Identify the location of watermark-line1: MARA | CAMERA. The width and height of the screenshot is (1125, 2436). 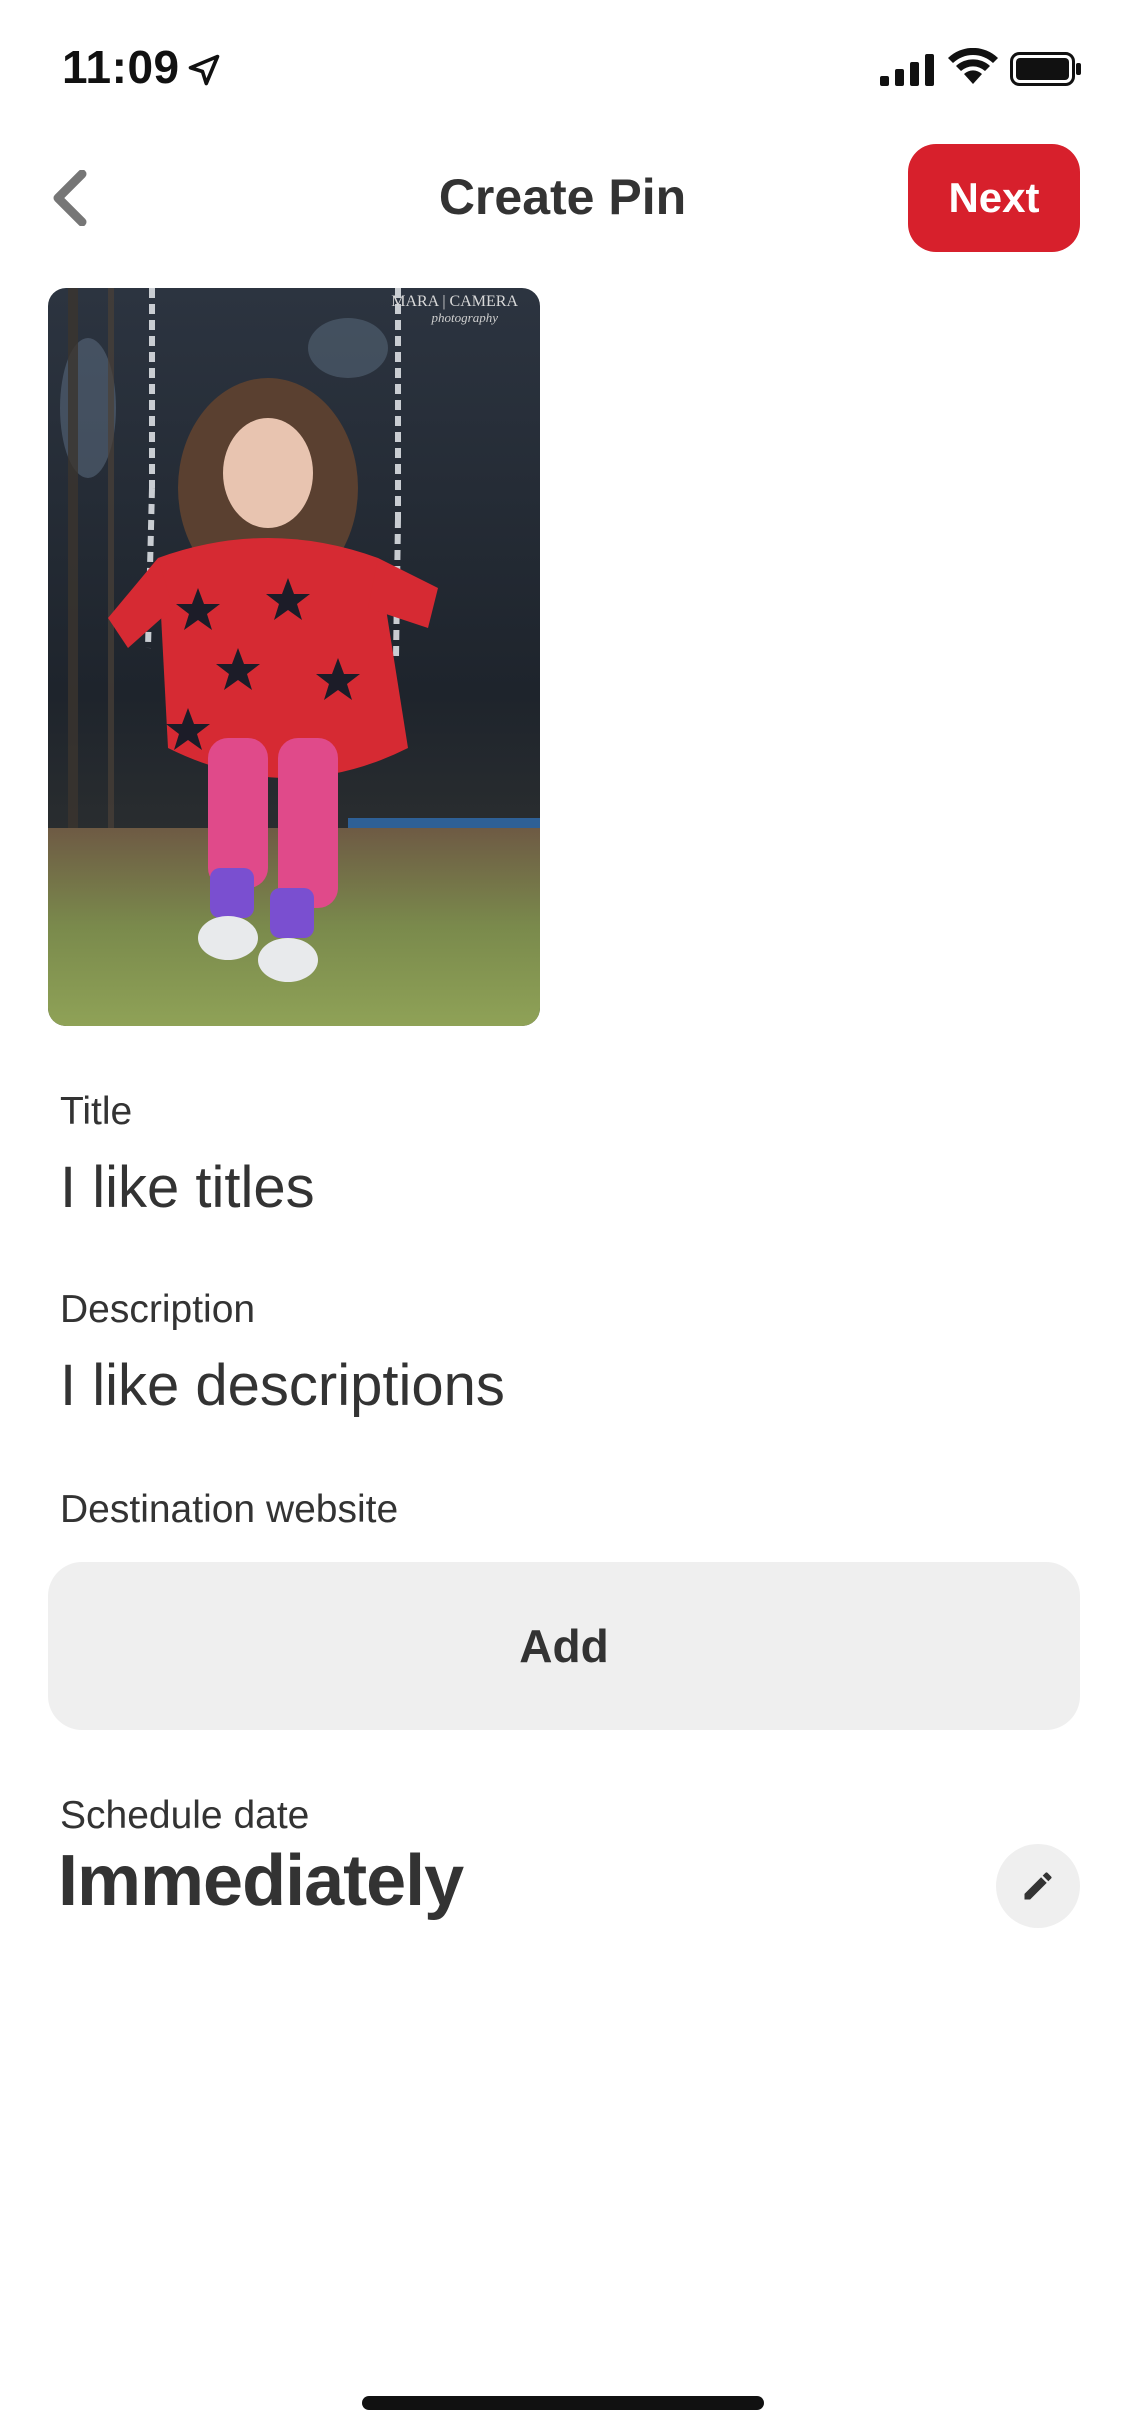
(454, 301).